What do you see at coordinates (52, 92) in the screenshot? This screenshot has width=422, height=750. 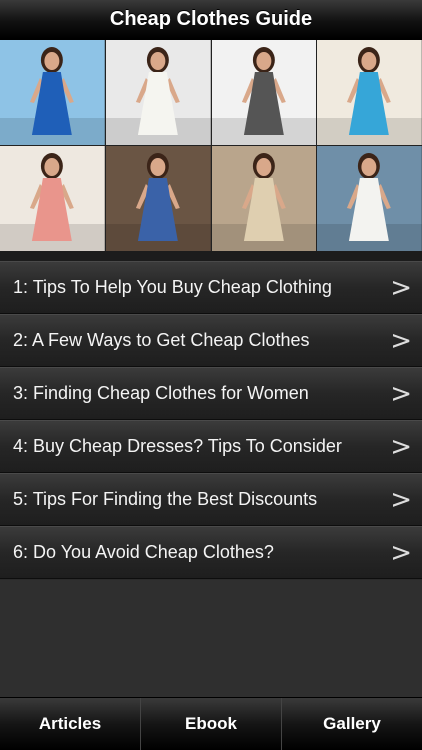 I see `photo-woman-blue-dress-beach` at bounding box center [52, 92].